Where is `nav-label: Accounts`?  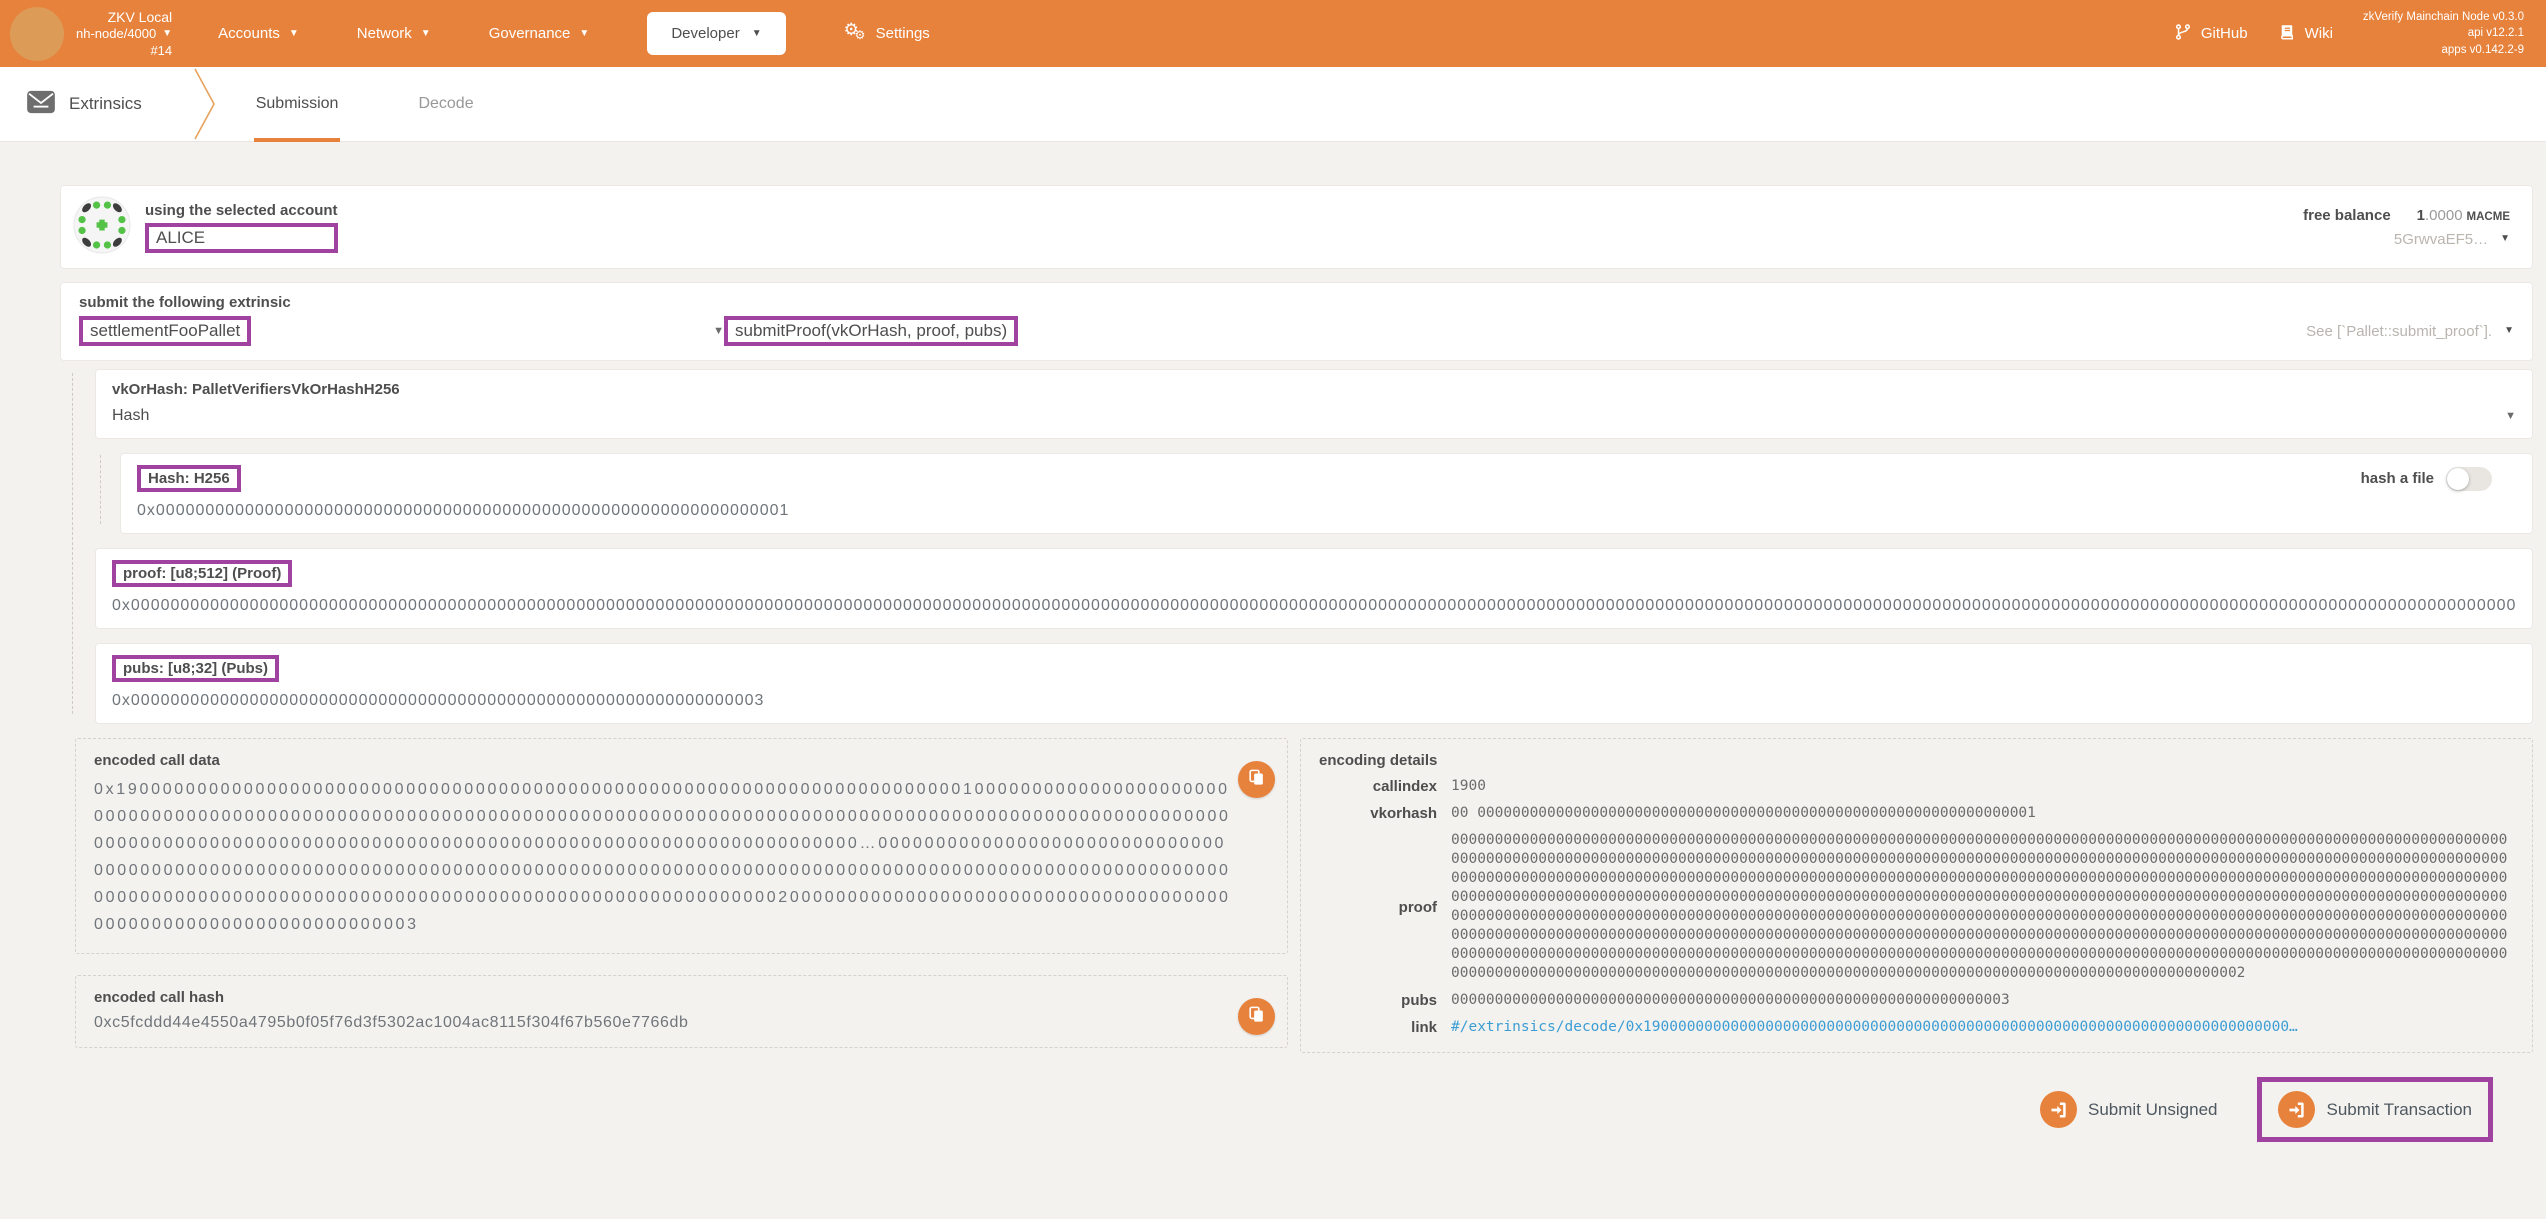
nav-label: Accounts is located at coordinates (249, 33).